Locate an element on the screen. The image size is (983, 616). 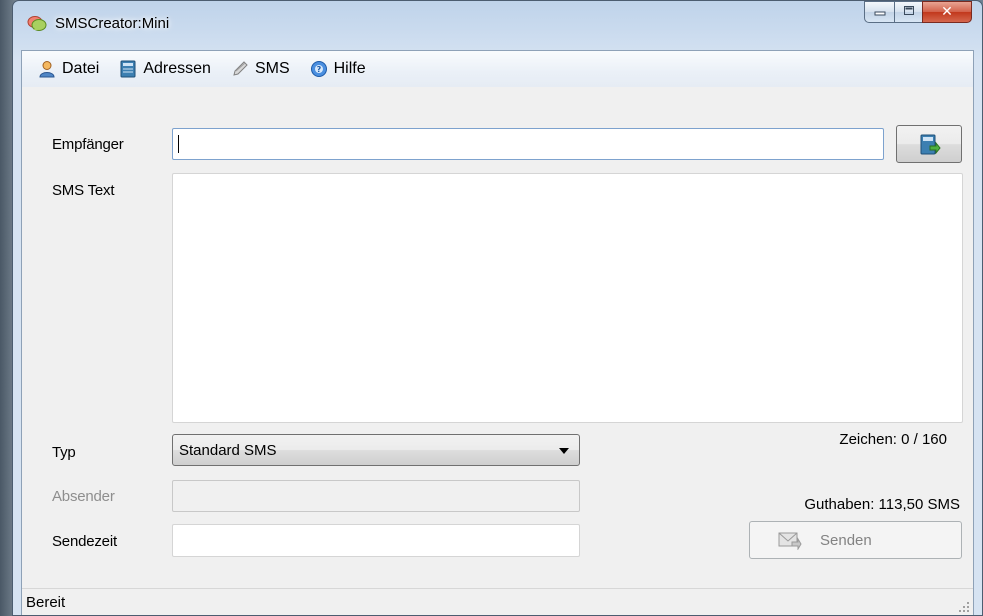
menu-sms-label: SMS is located at coordinates (272, 68).